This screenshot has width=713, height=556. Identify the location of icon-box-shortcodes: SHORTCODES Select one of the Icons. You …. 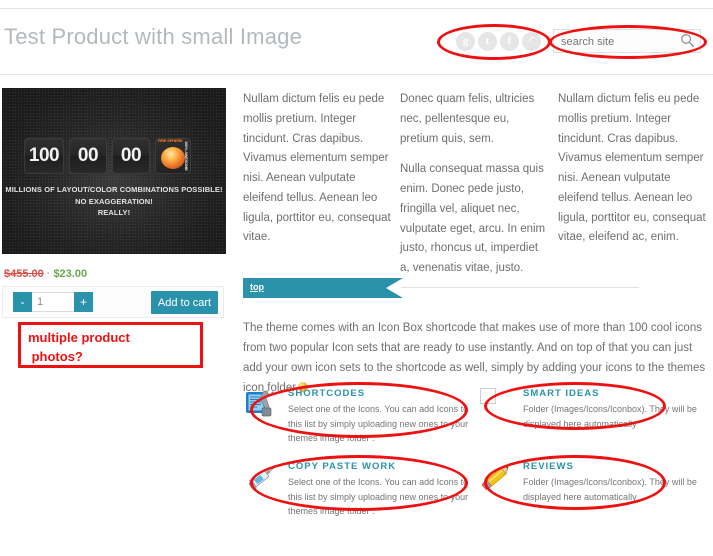
(359, 417).